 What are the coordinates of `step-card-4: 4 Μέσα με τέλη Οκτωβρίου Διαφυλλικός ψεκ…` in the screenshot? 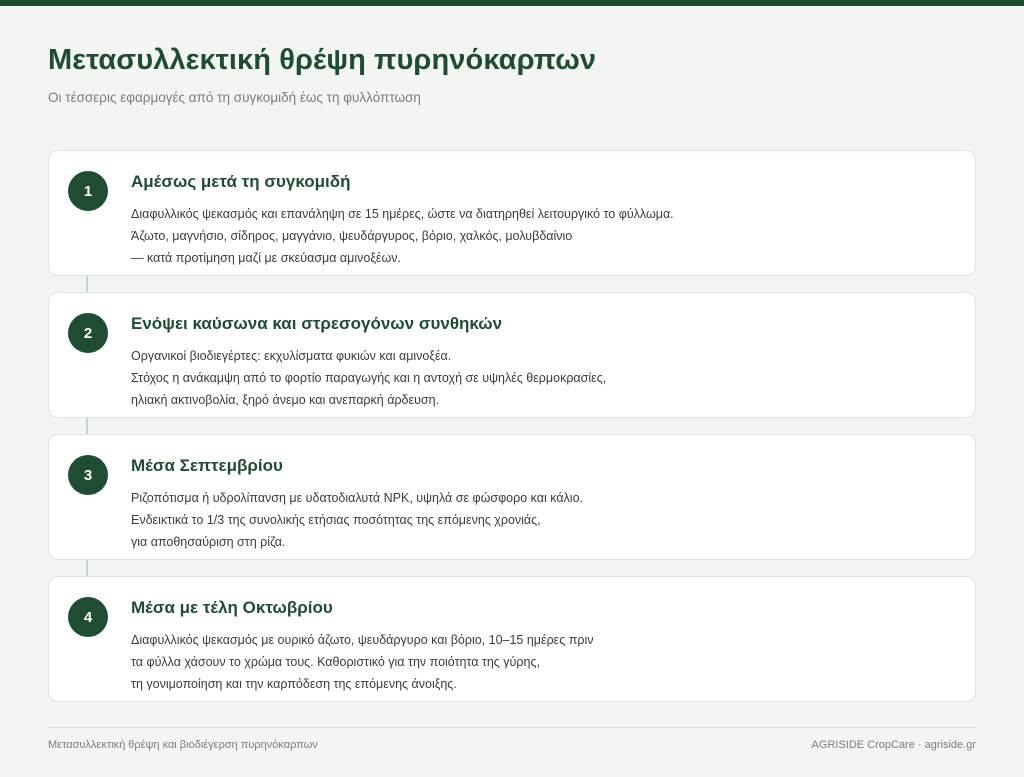 It's located at (512, 639).